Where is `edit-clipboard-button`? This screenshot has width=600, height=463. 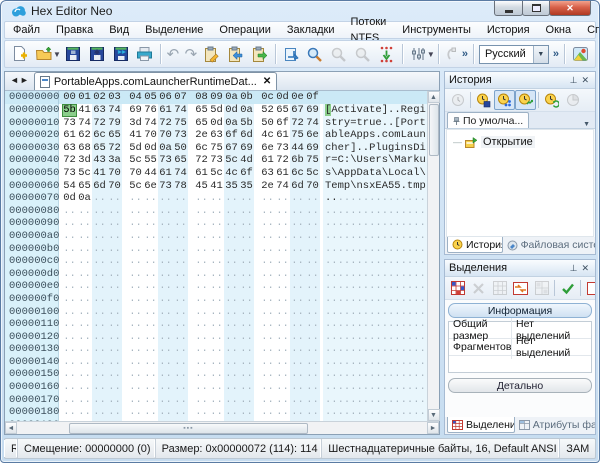 edit-clipboard-button is located at coordinates (212, 54).